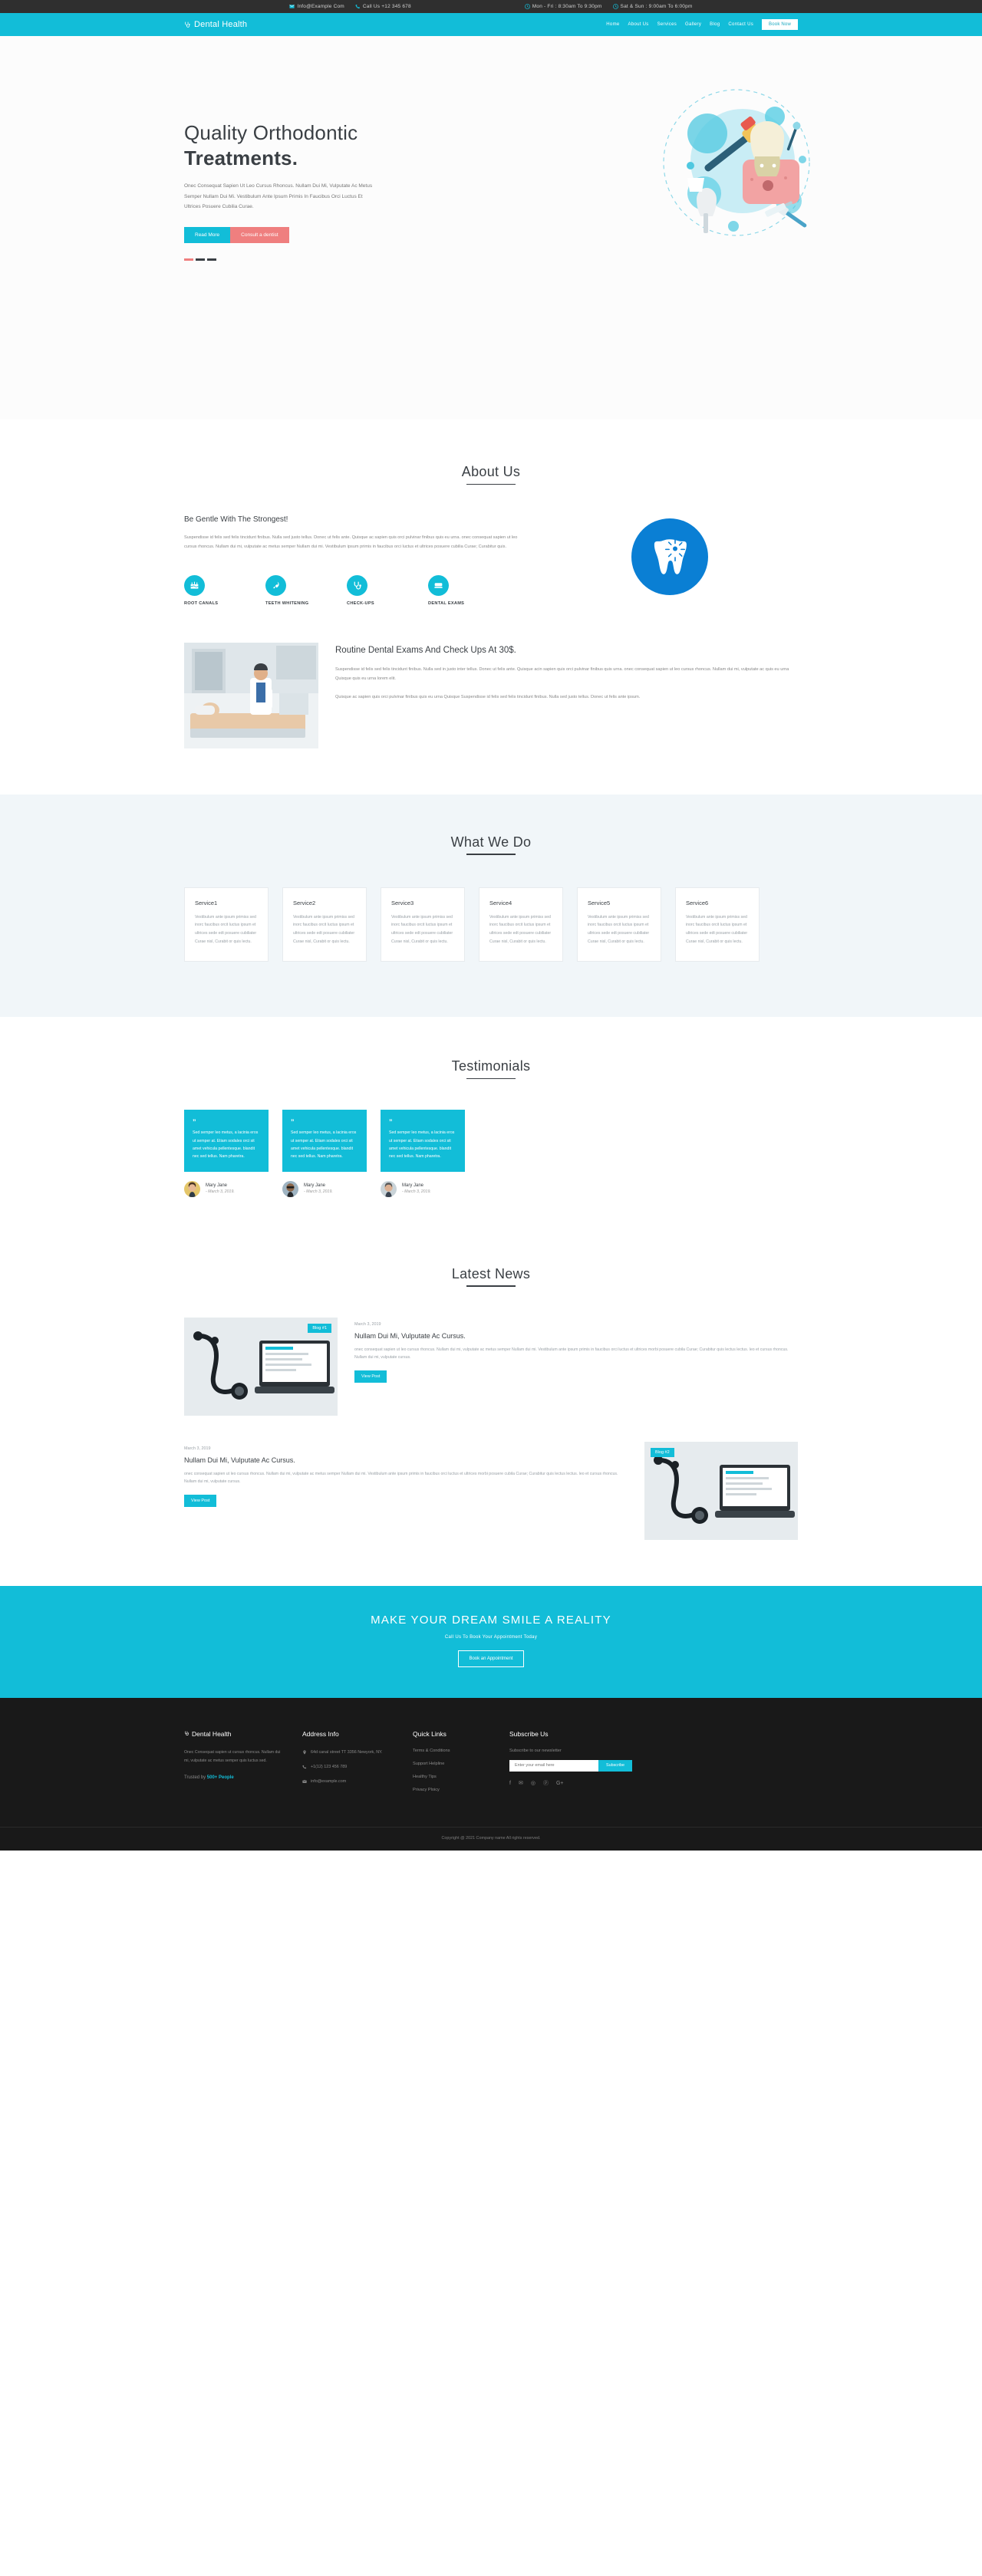  Describe the element at coordinates (521, 1783) in the screenshot. I see `twitter-icon: ✉` at that location.